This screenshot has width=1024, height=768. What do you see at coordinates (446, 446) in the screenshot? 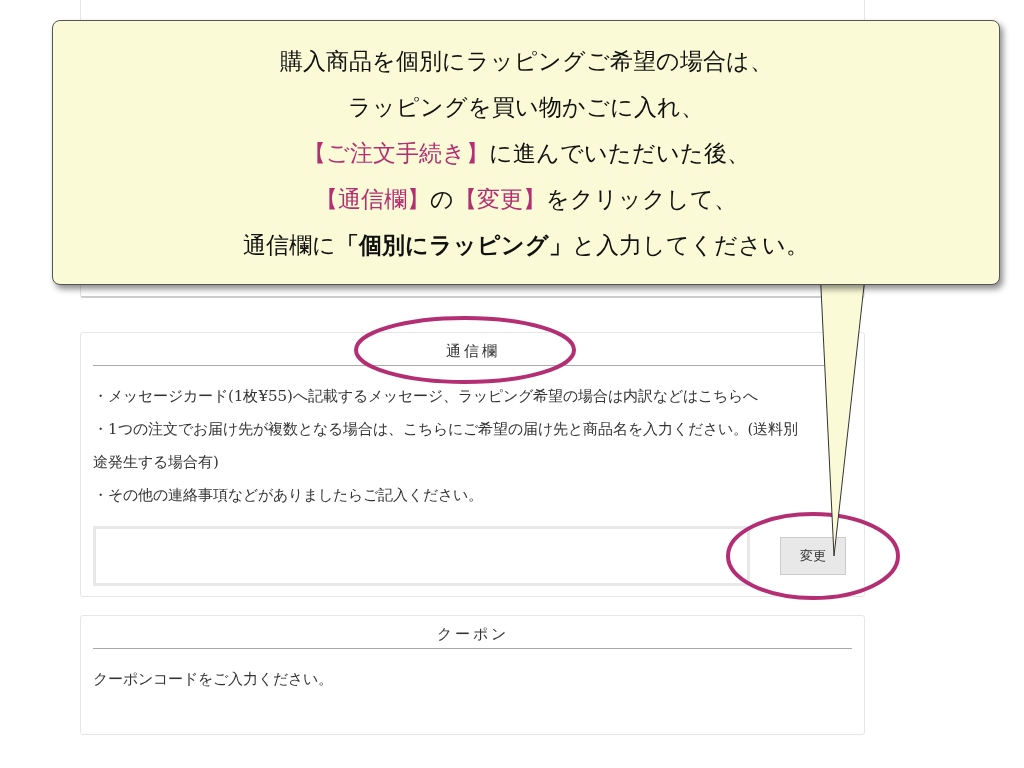
I see `note-text: ・1つの注文でお届け先が複数となる場合は、こちらにご希望の届け先と商品名を入力ください。(送料別途発生する場合有)` at bounding box center [446, 446].